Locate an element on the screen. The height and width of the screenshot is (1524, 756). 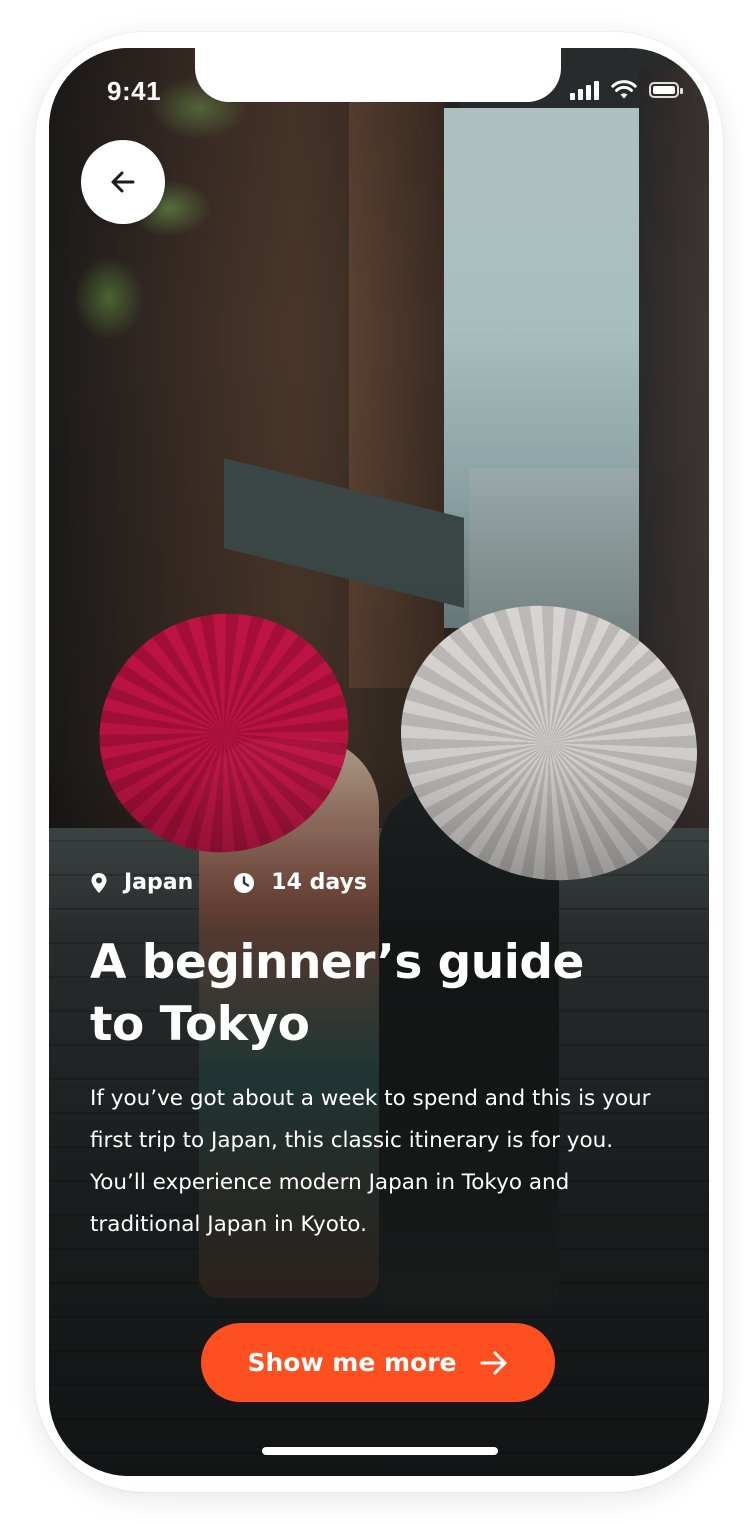
arrow-left-icon is located at coordinates (123, 182).